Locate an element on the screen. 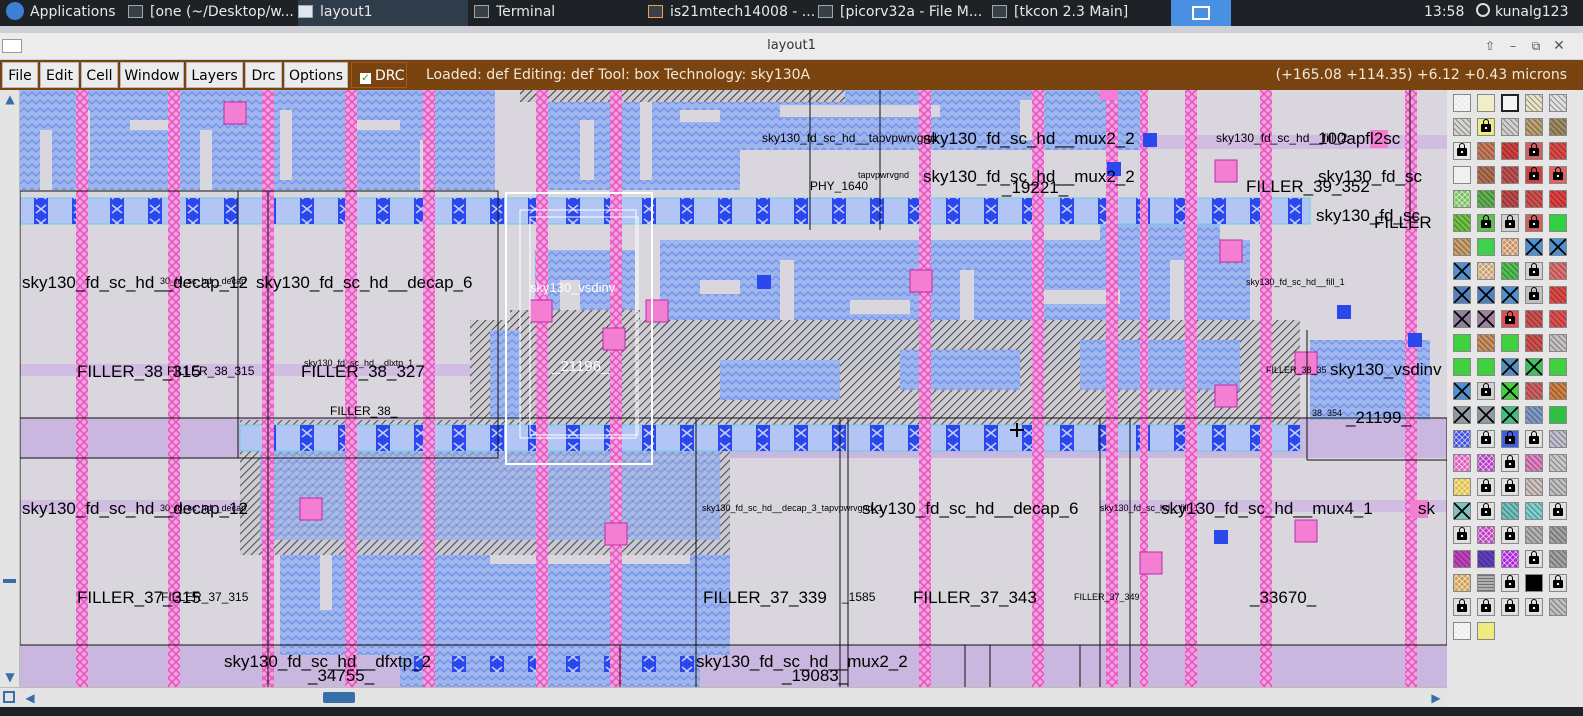  drc-toggle: ✓ DRC is located at coordinates (379, 75).